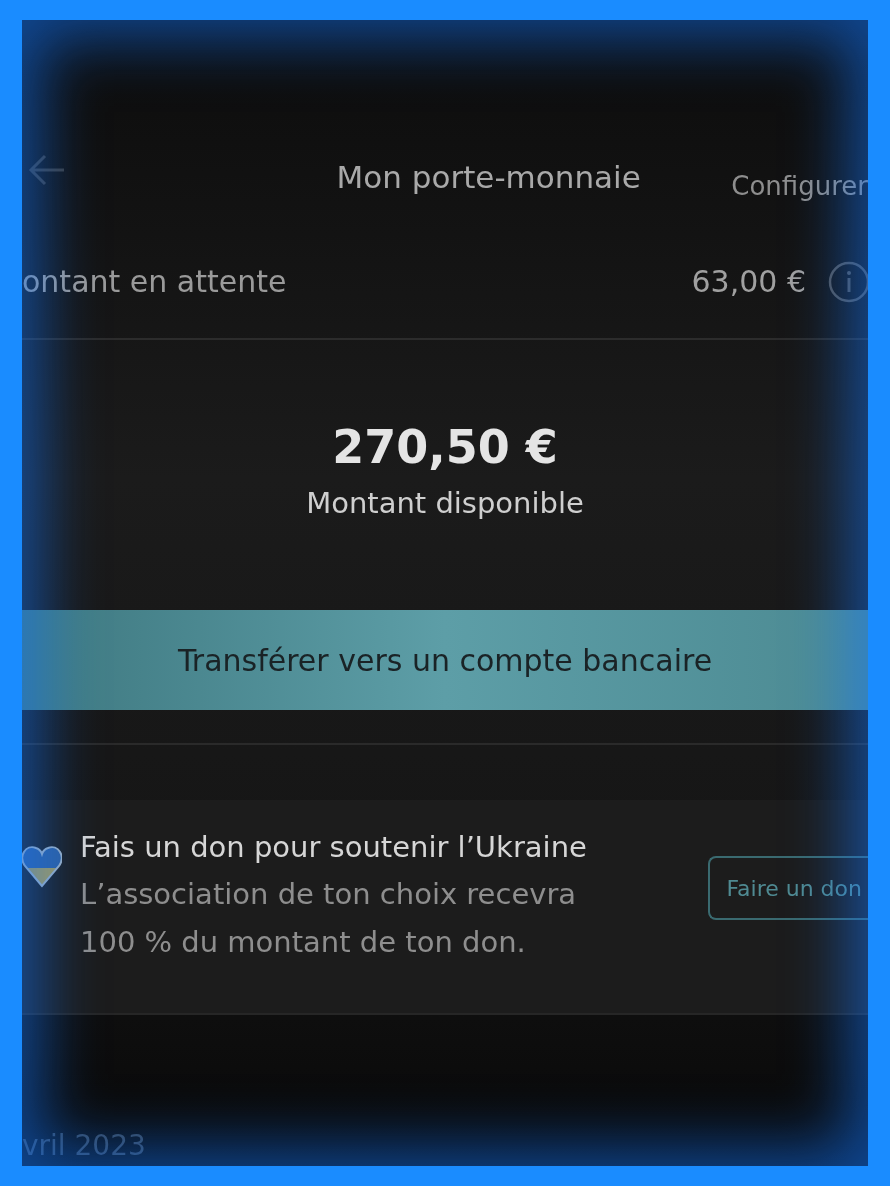 The height and width of the screenshot is (1186, 890). What do you see at coordinates (748, 281) in the screenshot?
I see `pending-amount: 63,00 €` at bounding box center [748, 281].